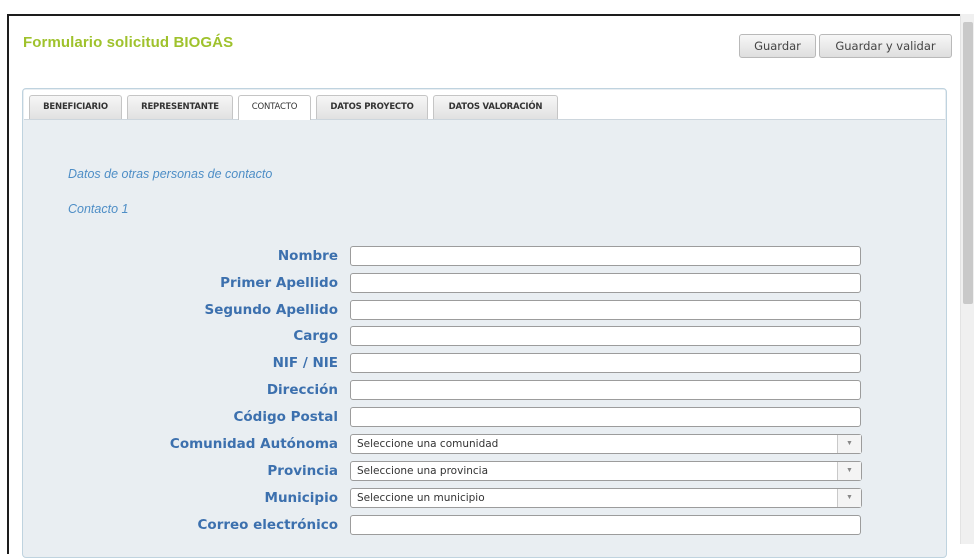 The height and width of the screenshot is (558, 974). I want to click on save-and-validate-button: Guardar y validar, so click(885, 46).